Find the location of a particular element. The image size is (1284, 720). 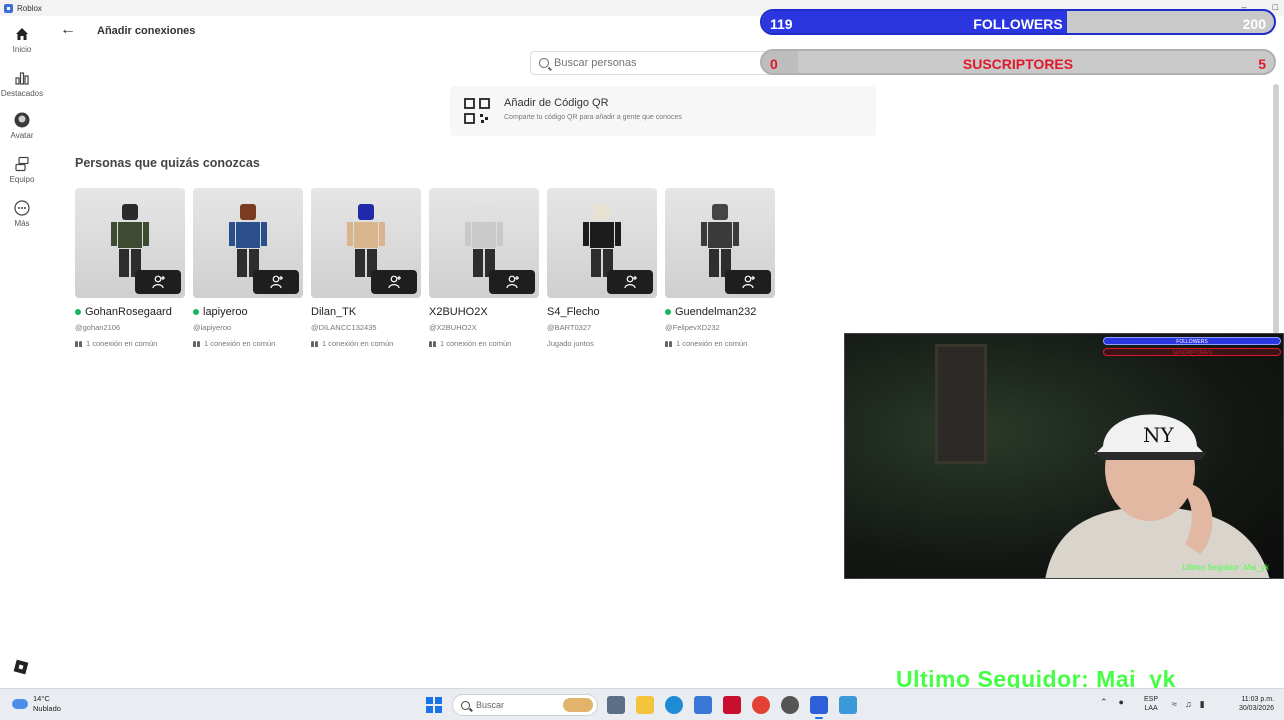

person-name-row: X2BUHO2X is located at coordinates (484, 312).